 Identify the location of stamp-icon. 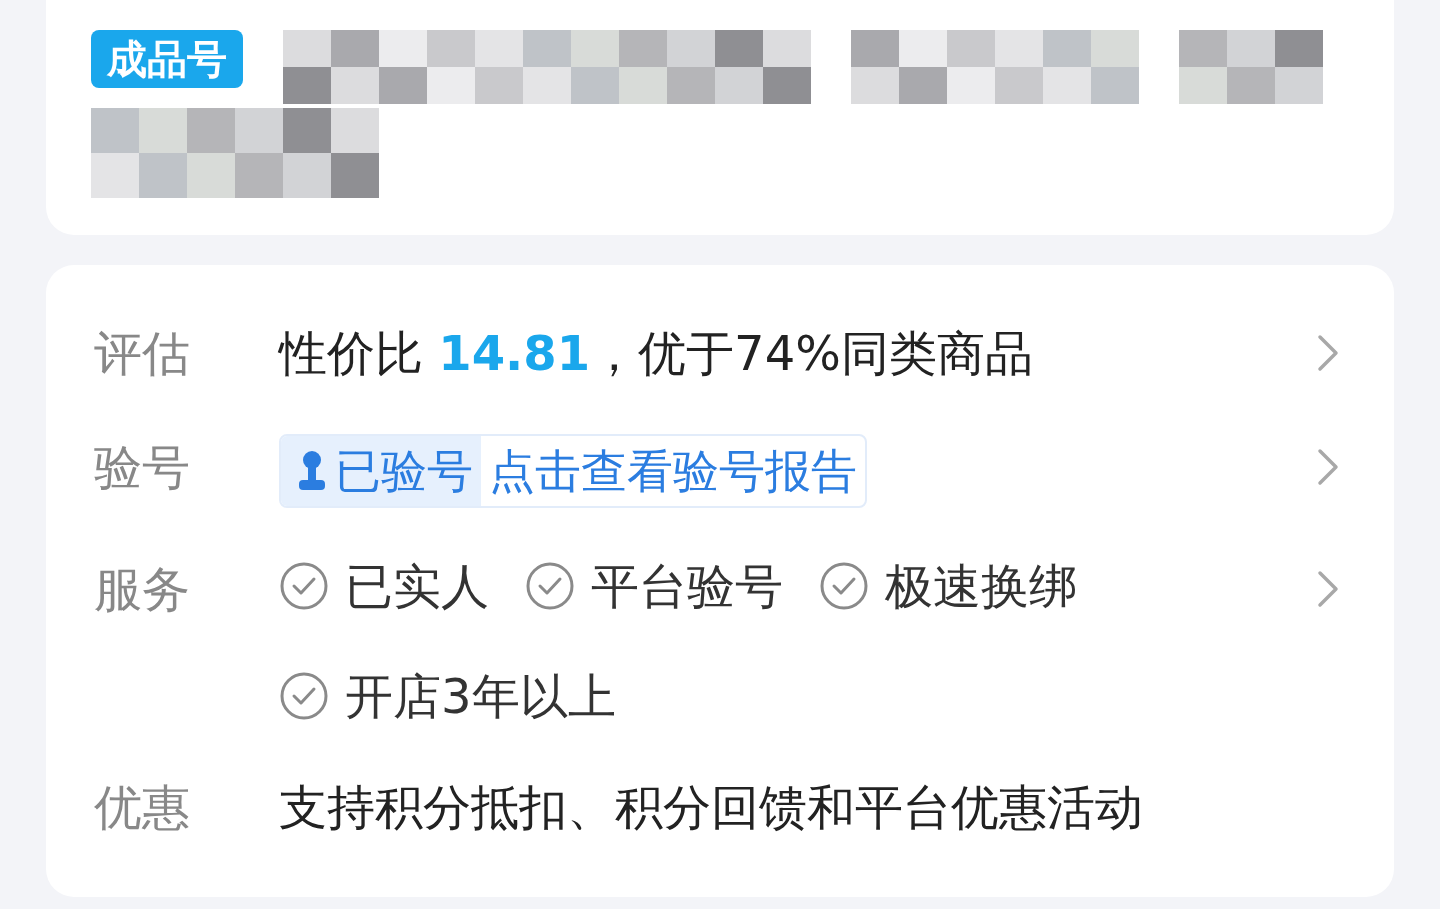
(312, 471).